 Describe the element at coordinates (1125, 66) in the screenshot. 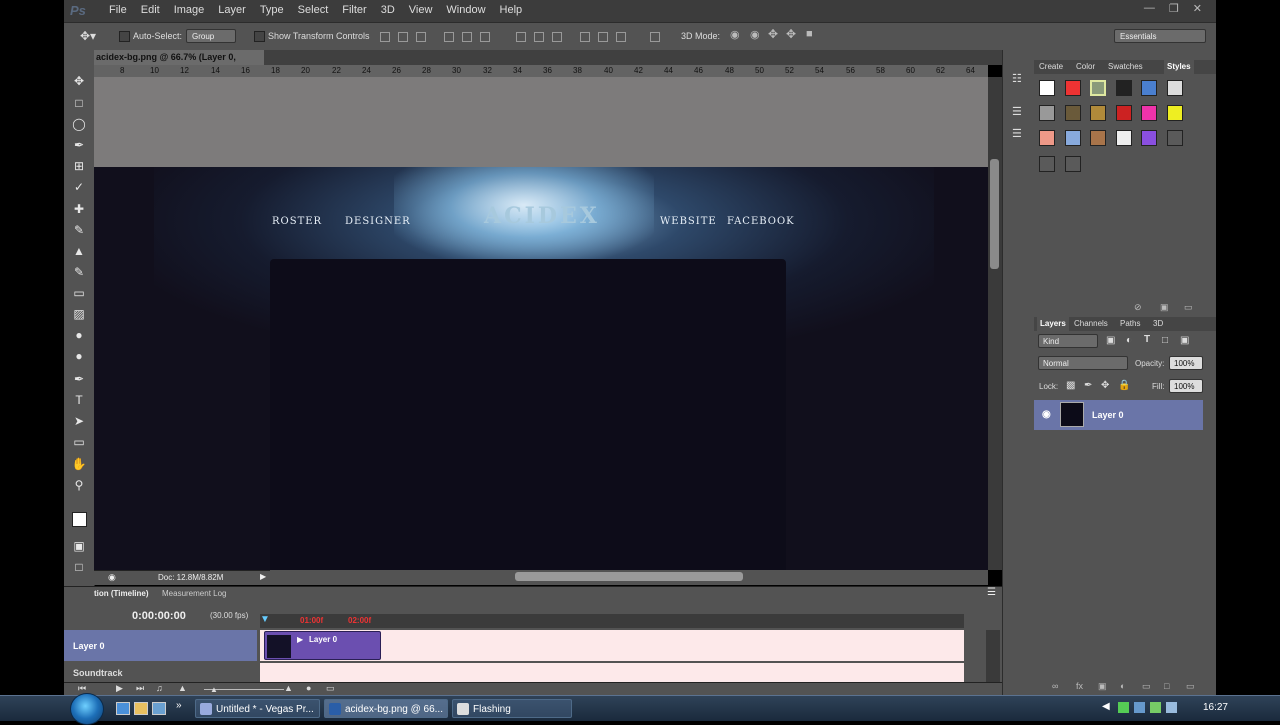

I see `tab-swatches: Swatches` at that location.